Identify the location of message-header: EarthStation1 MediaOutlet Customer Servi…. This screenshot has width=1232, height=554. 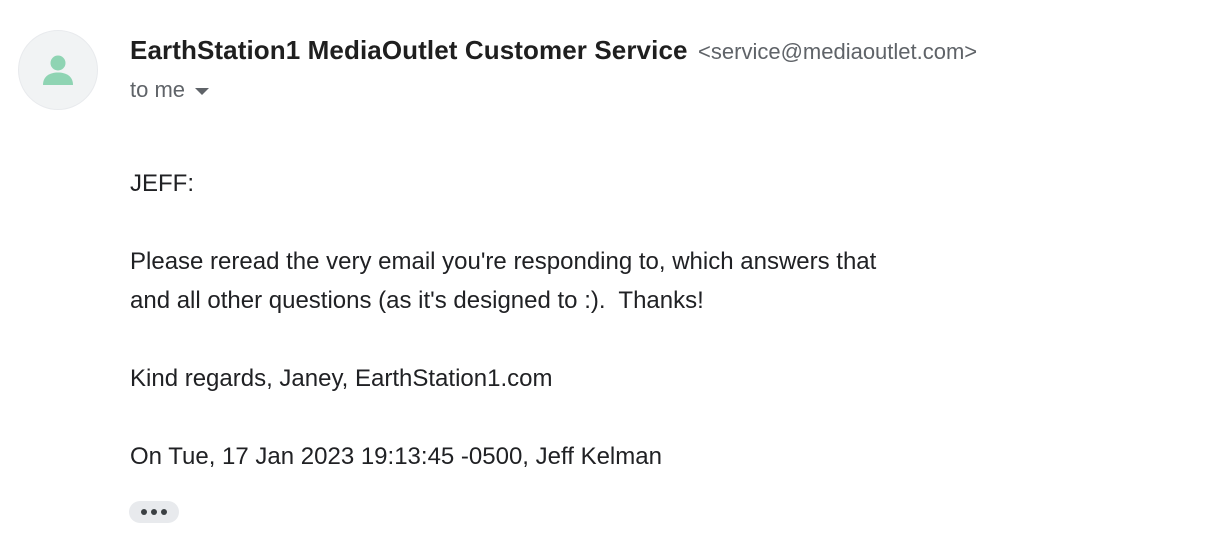
(661, 70).